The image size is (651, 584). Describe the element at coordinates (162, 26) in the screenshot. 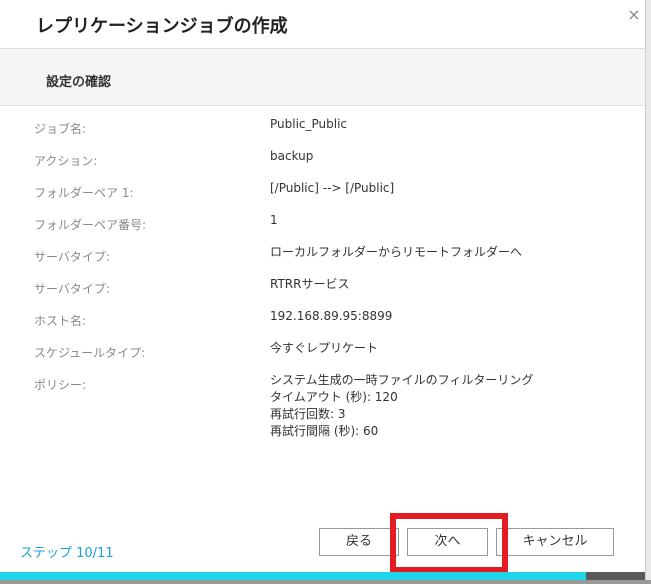

I see `dialog-title: レプリケーションジョブの作成` at that location.